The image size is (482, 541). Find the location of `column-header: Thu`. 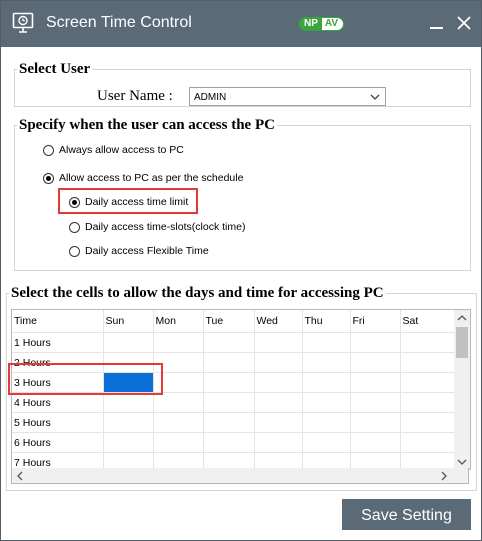

column-header: Thu is located at coordinates (326, 321).